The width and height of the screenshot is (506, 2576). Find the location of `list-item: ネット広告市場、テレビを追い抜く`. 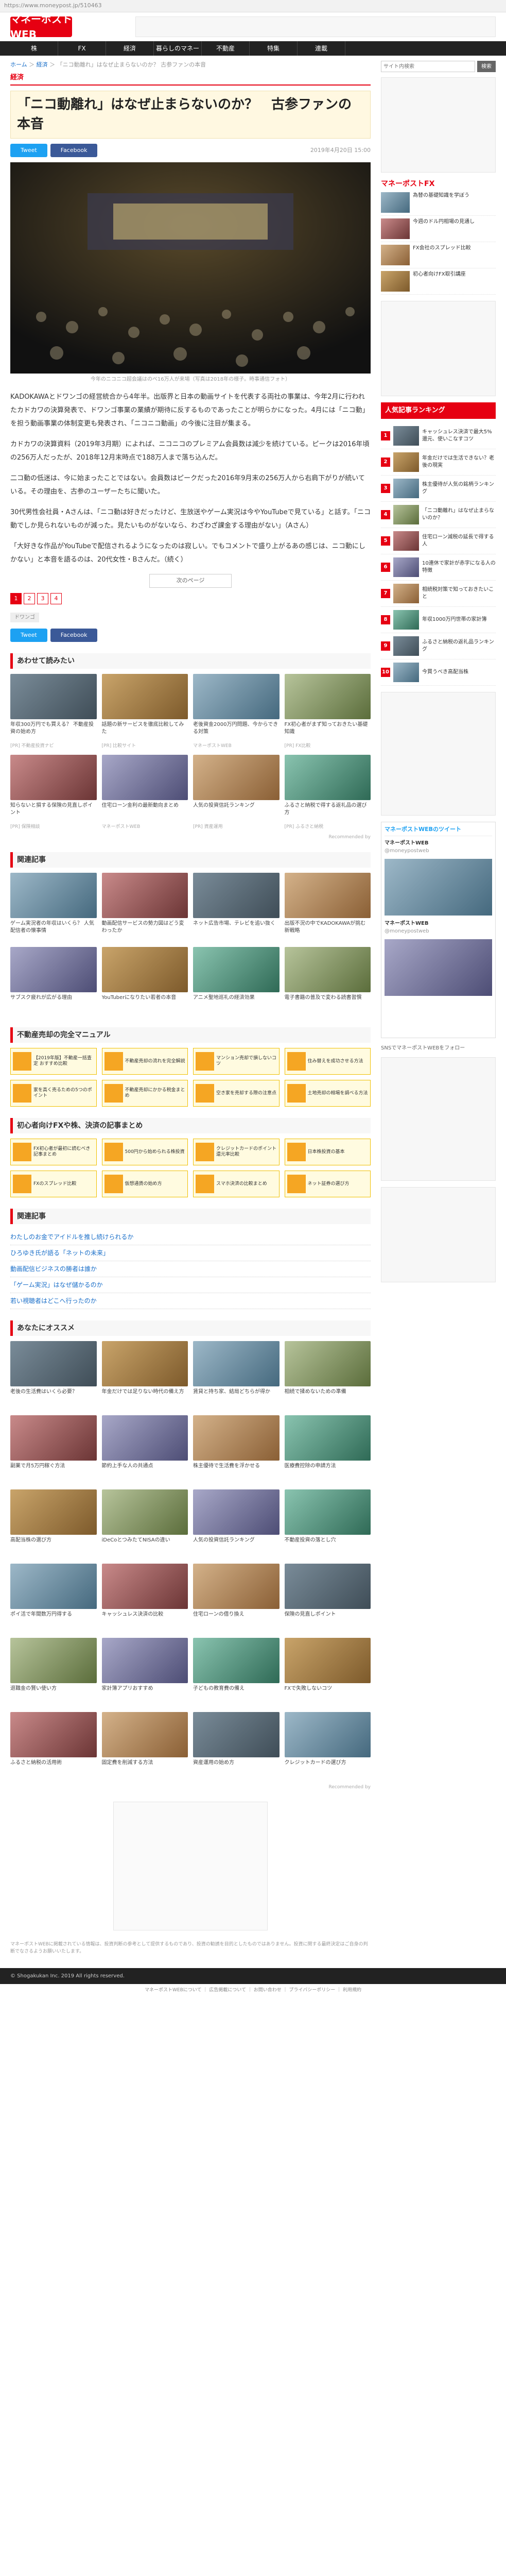

list-item: ネット広告市場、テレビを追い抜く is located at coordinates (237, 908).